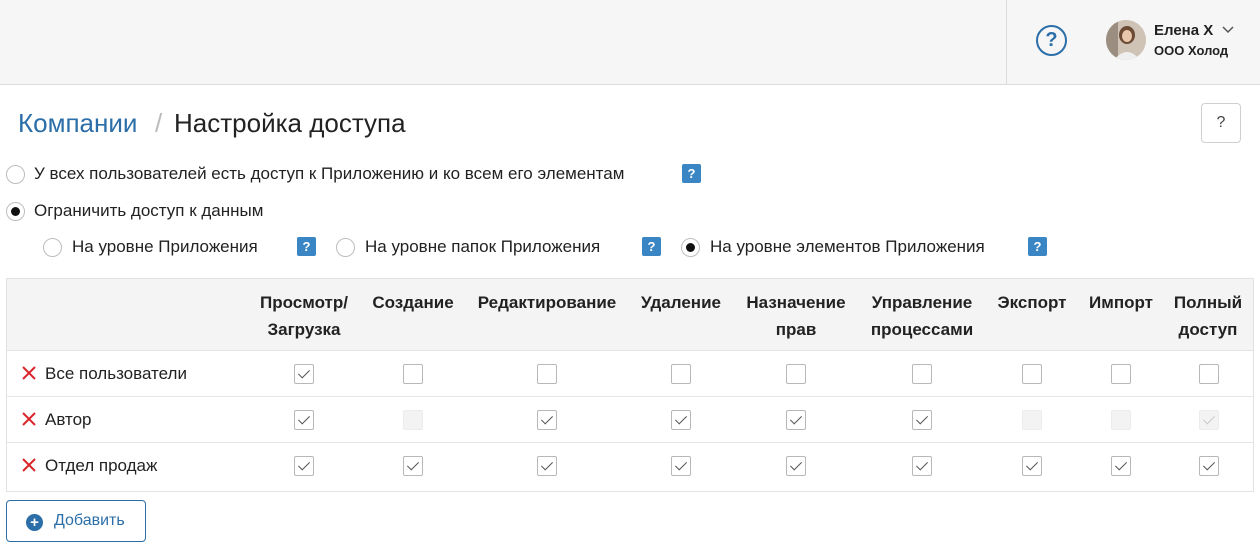 The height and width of the screenshot is (547, 1260). I want to click on column-header-create: Создание, so click(413, 302).